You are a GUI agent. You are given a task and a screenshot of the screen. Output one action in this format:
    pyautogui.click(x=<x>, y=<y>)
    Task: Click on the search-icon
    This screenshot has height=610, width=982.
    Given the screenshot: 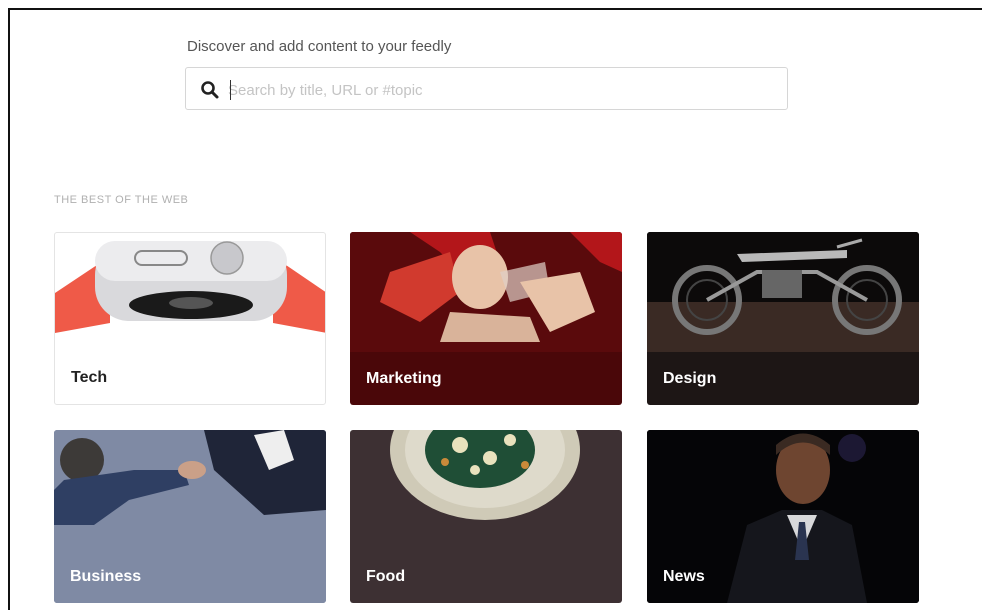 What is the action you would take?
    pyautogui.click(x=210, y=90)
    